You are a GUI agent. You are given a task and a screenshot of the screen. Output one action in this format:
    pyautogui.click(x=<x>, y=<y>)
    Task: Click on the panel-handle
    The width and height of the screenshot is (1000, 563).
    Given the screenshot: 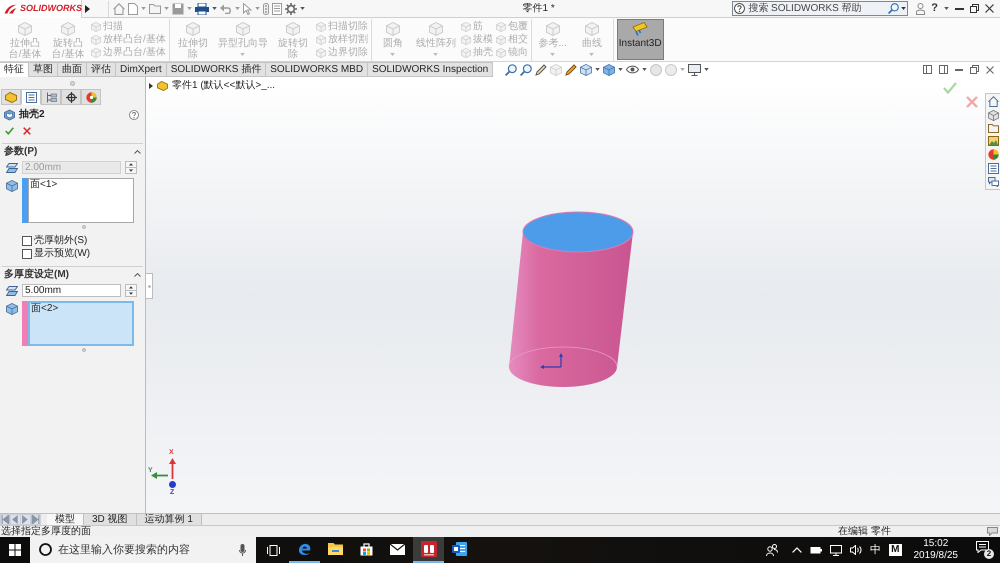 What is the action you would take?
    pyautogui.click(x=149, y=286)
    